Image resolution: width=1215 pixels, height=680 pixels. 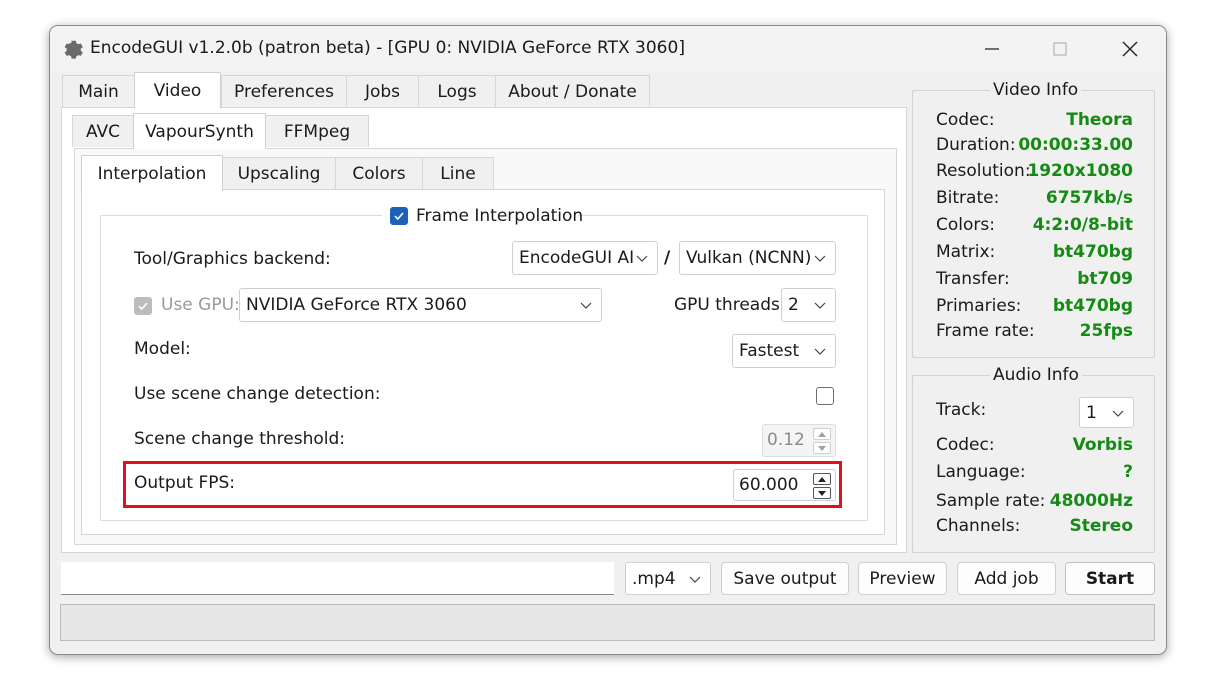 What do you see at coordinates (1105, 279) in the screenshot?
I see `info-value: bt709` at bounding box center [1105, 279].